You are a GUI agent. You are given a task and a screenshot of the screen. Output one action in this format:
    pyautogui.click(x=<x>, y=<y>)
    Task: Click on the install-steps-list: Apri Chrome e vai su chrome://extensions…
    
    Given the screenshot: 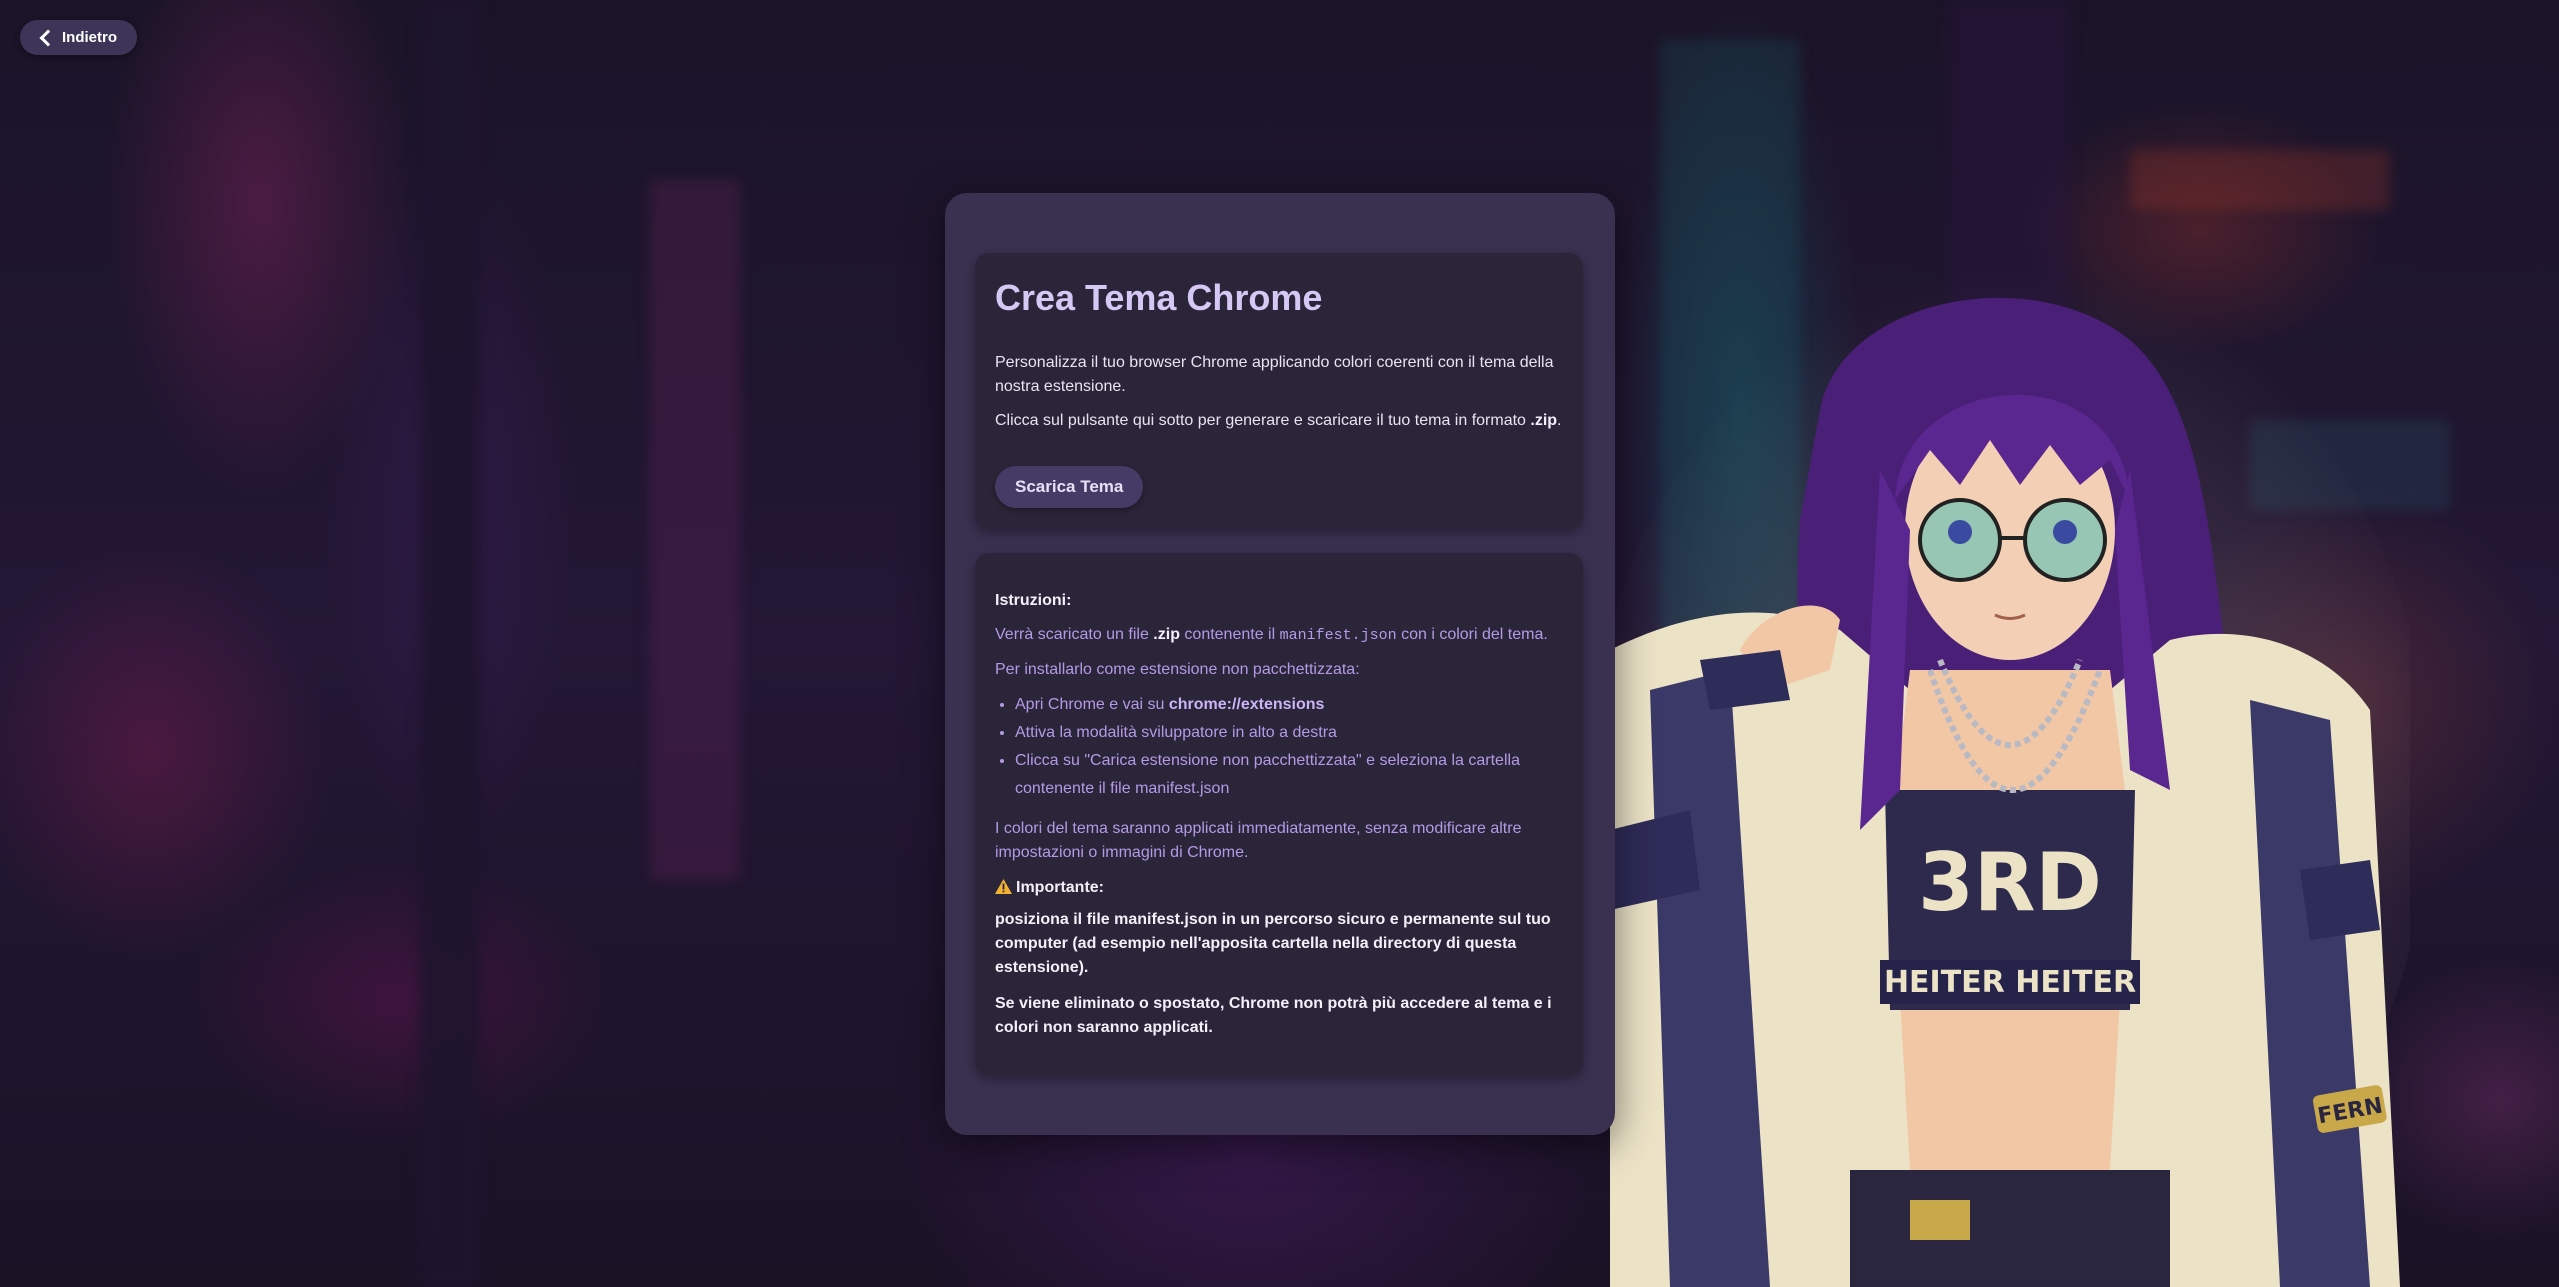 What is the action you would take?
    pyautogui.click(x=1279, y=747)
    